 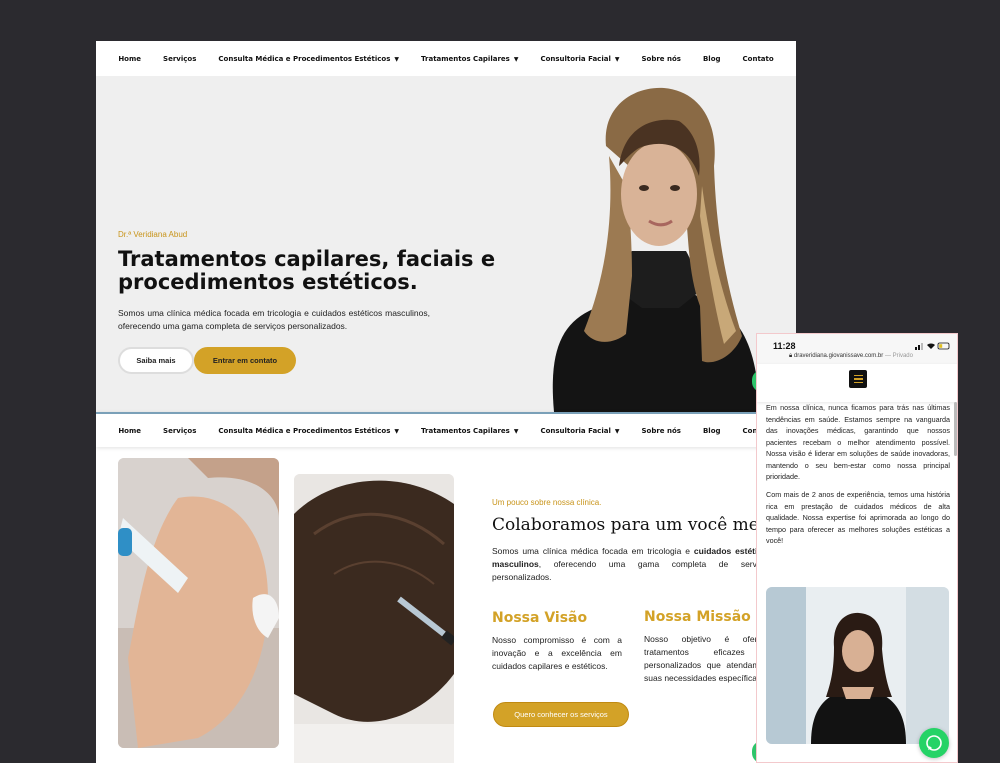 I want to click on scrollbar, so click(x=955, y=429).